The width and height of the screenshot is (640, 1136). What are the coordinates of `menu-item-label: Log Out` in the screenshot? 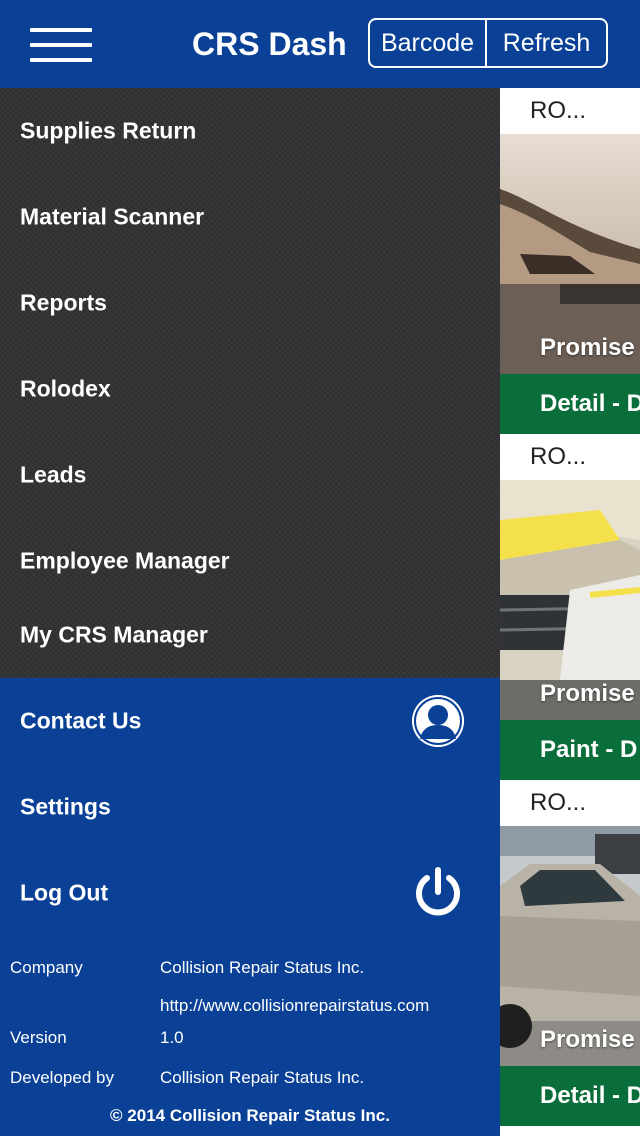 It's located at (64, 892).